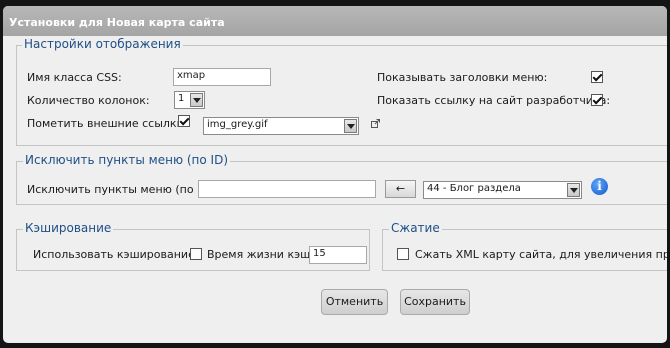 Image resolution: width=670 pixels, height=348 pixels. Describe the element at coordinates (287, 189) in the screenshot. I see `exclude-items-input` at that location.